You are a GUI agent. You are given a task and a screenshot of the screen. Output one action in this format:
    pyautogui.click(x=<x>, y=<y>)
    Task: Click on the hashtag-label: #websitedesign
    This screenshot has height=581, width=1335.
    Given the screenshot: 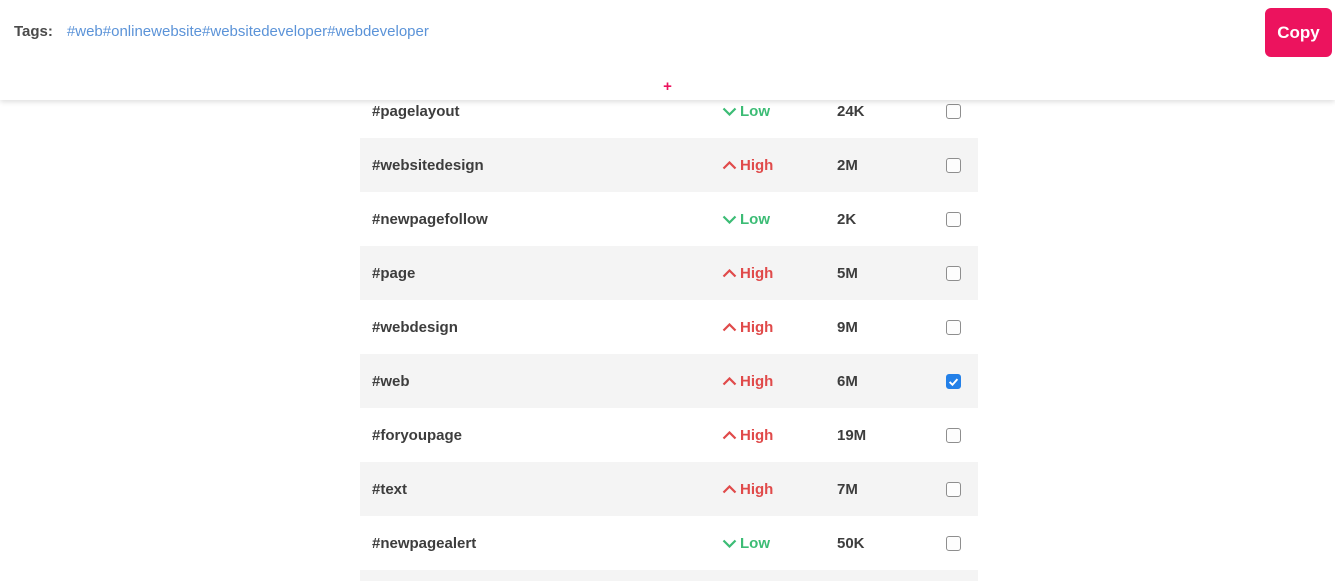 What is the action you would take?
    pyautogui.click(x=428, y=165)
    